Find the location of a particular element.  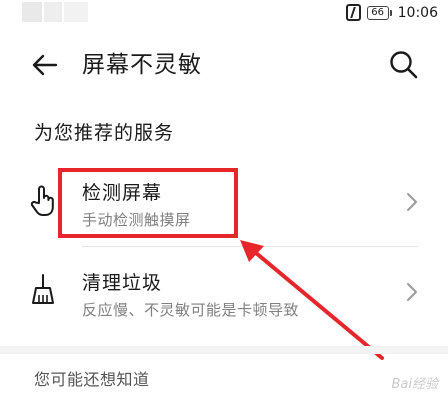

related-questions-title: 您可能还想知道 is located at coordinates (92, 379).